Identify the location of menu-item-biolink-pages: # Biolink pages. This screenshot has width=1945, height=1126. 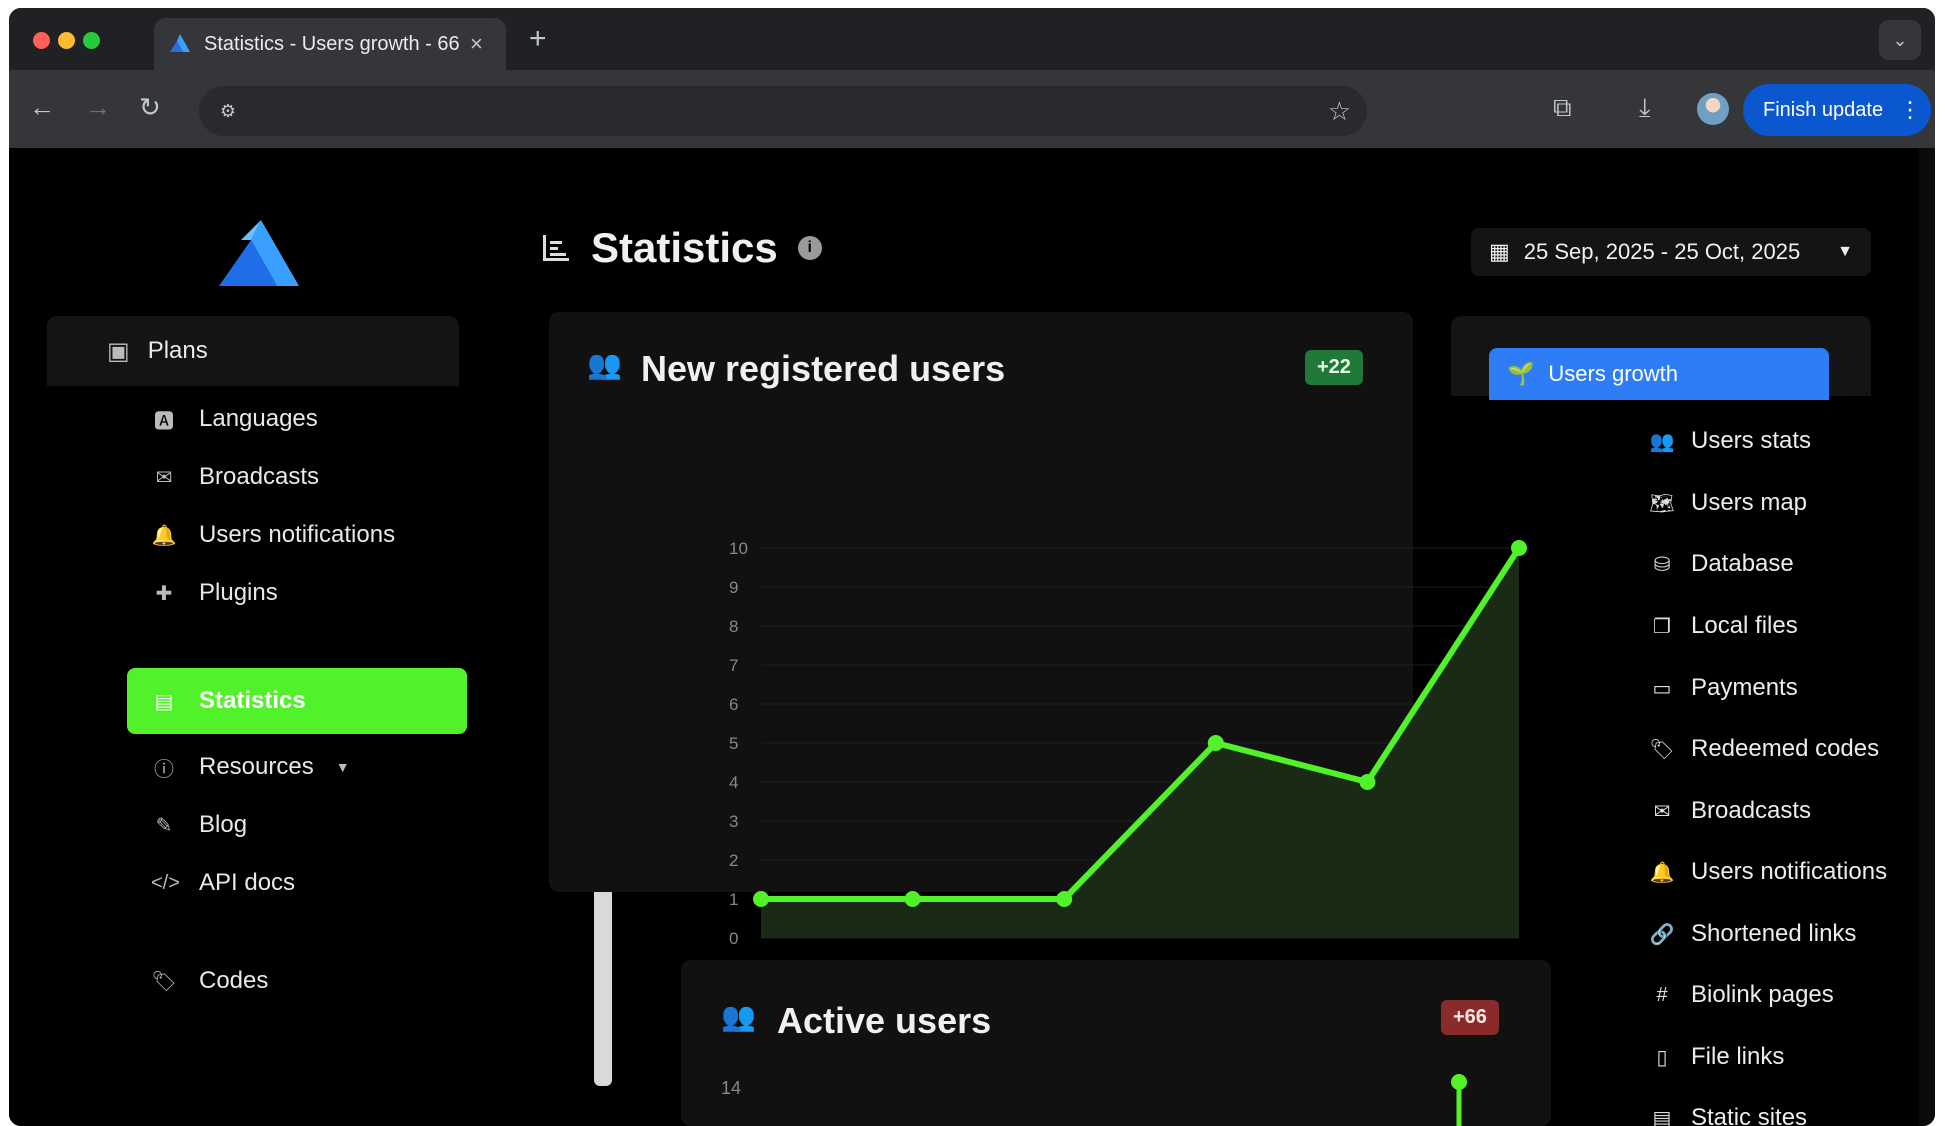
(1741, 995).